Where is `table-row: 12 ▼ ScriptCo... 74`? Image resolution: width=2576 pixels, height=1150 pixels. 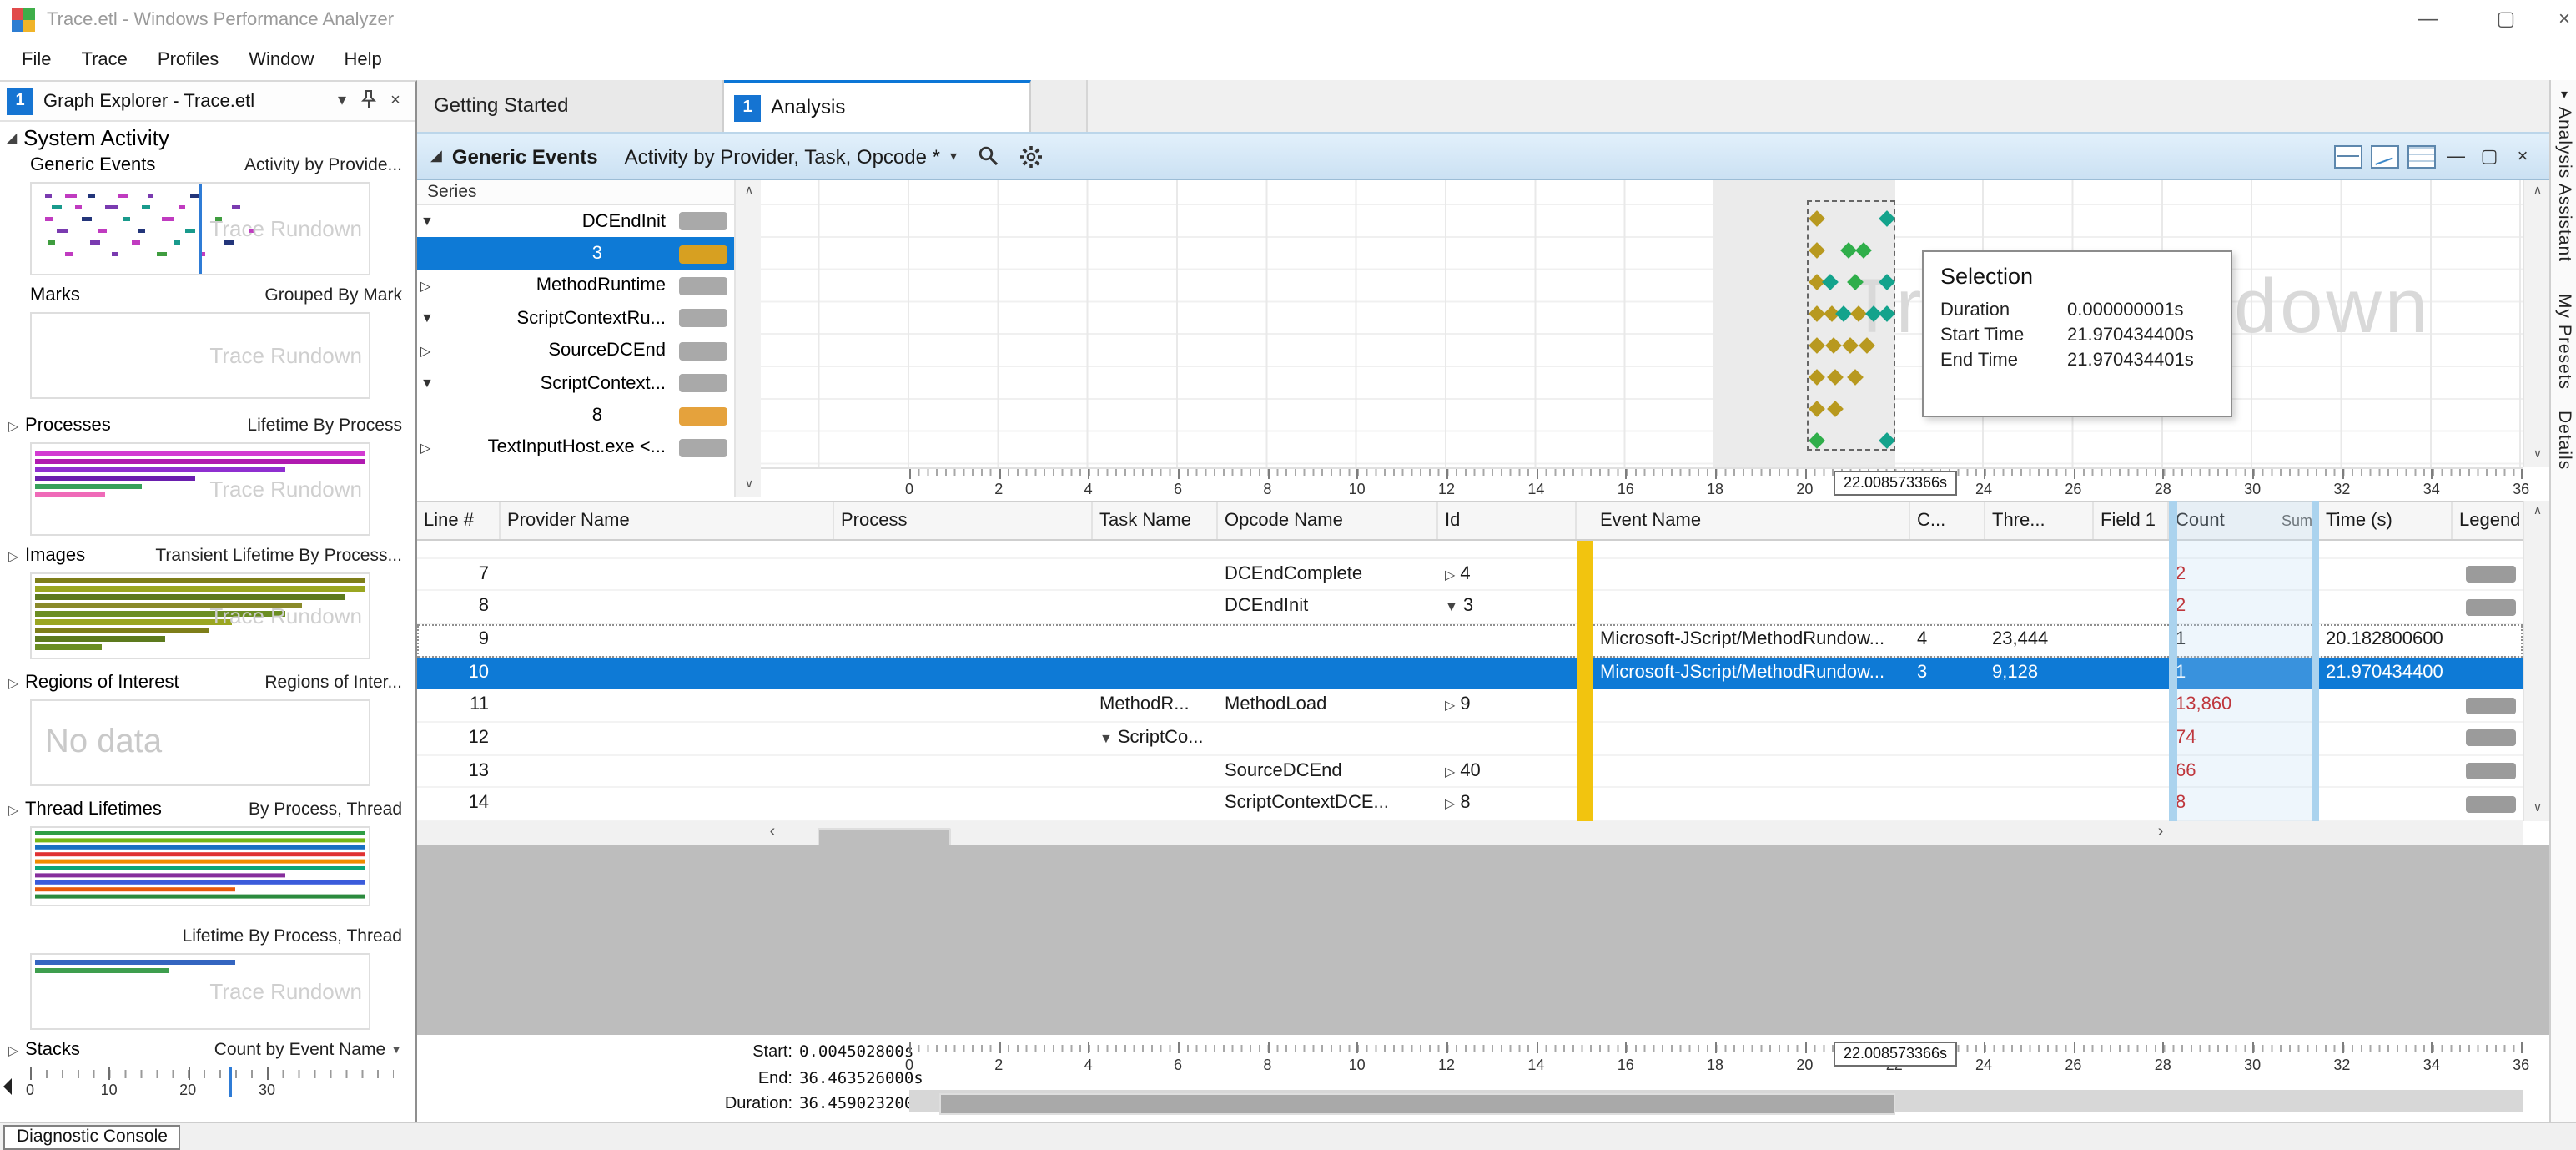
table-row: 12 ▼ ScriptCo... 74 is located at coordinates (1470, 740).